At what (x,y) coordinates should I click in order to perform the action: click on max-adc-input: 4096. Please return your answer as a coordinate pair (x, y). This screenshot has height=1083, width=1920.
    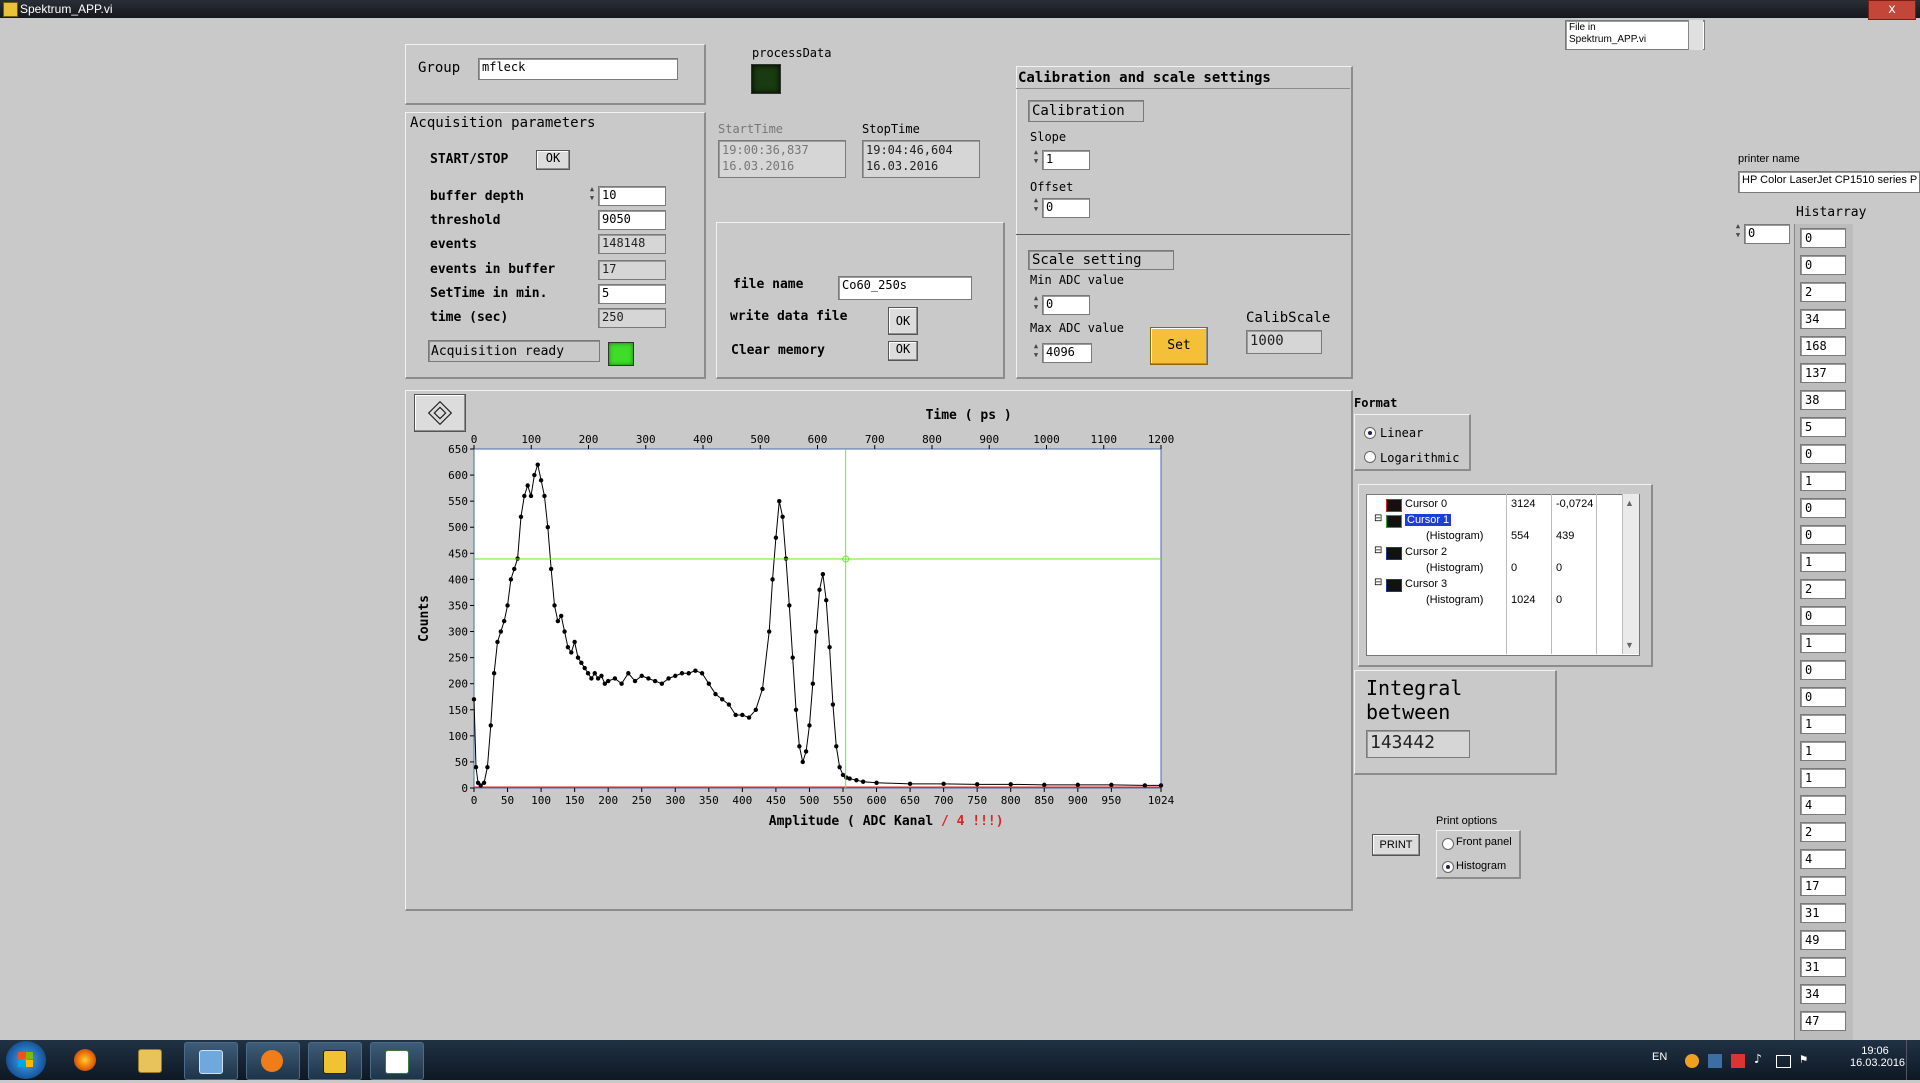
    Looking at the image, I should click on (1067, 353).